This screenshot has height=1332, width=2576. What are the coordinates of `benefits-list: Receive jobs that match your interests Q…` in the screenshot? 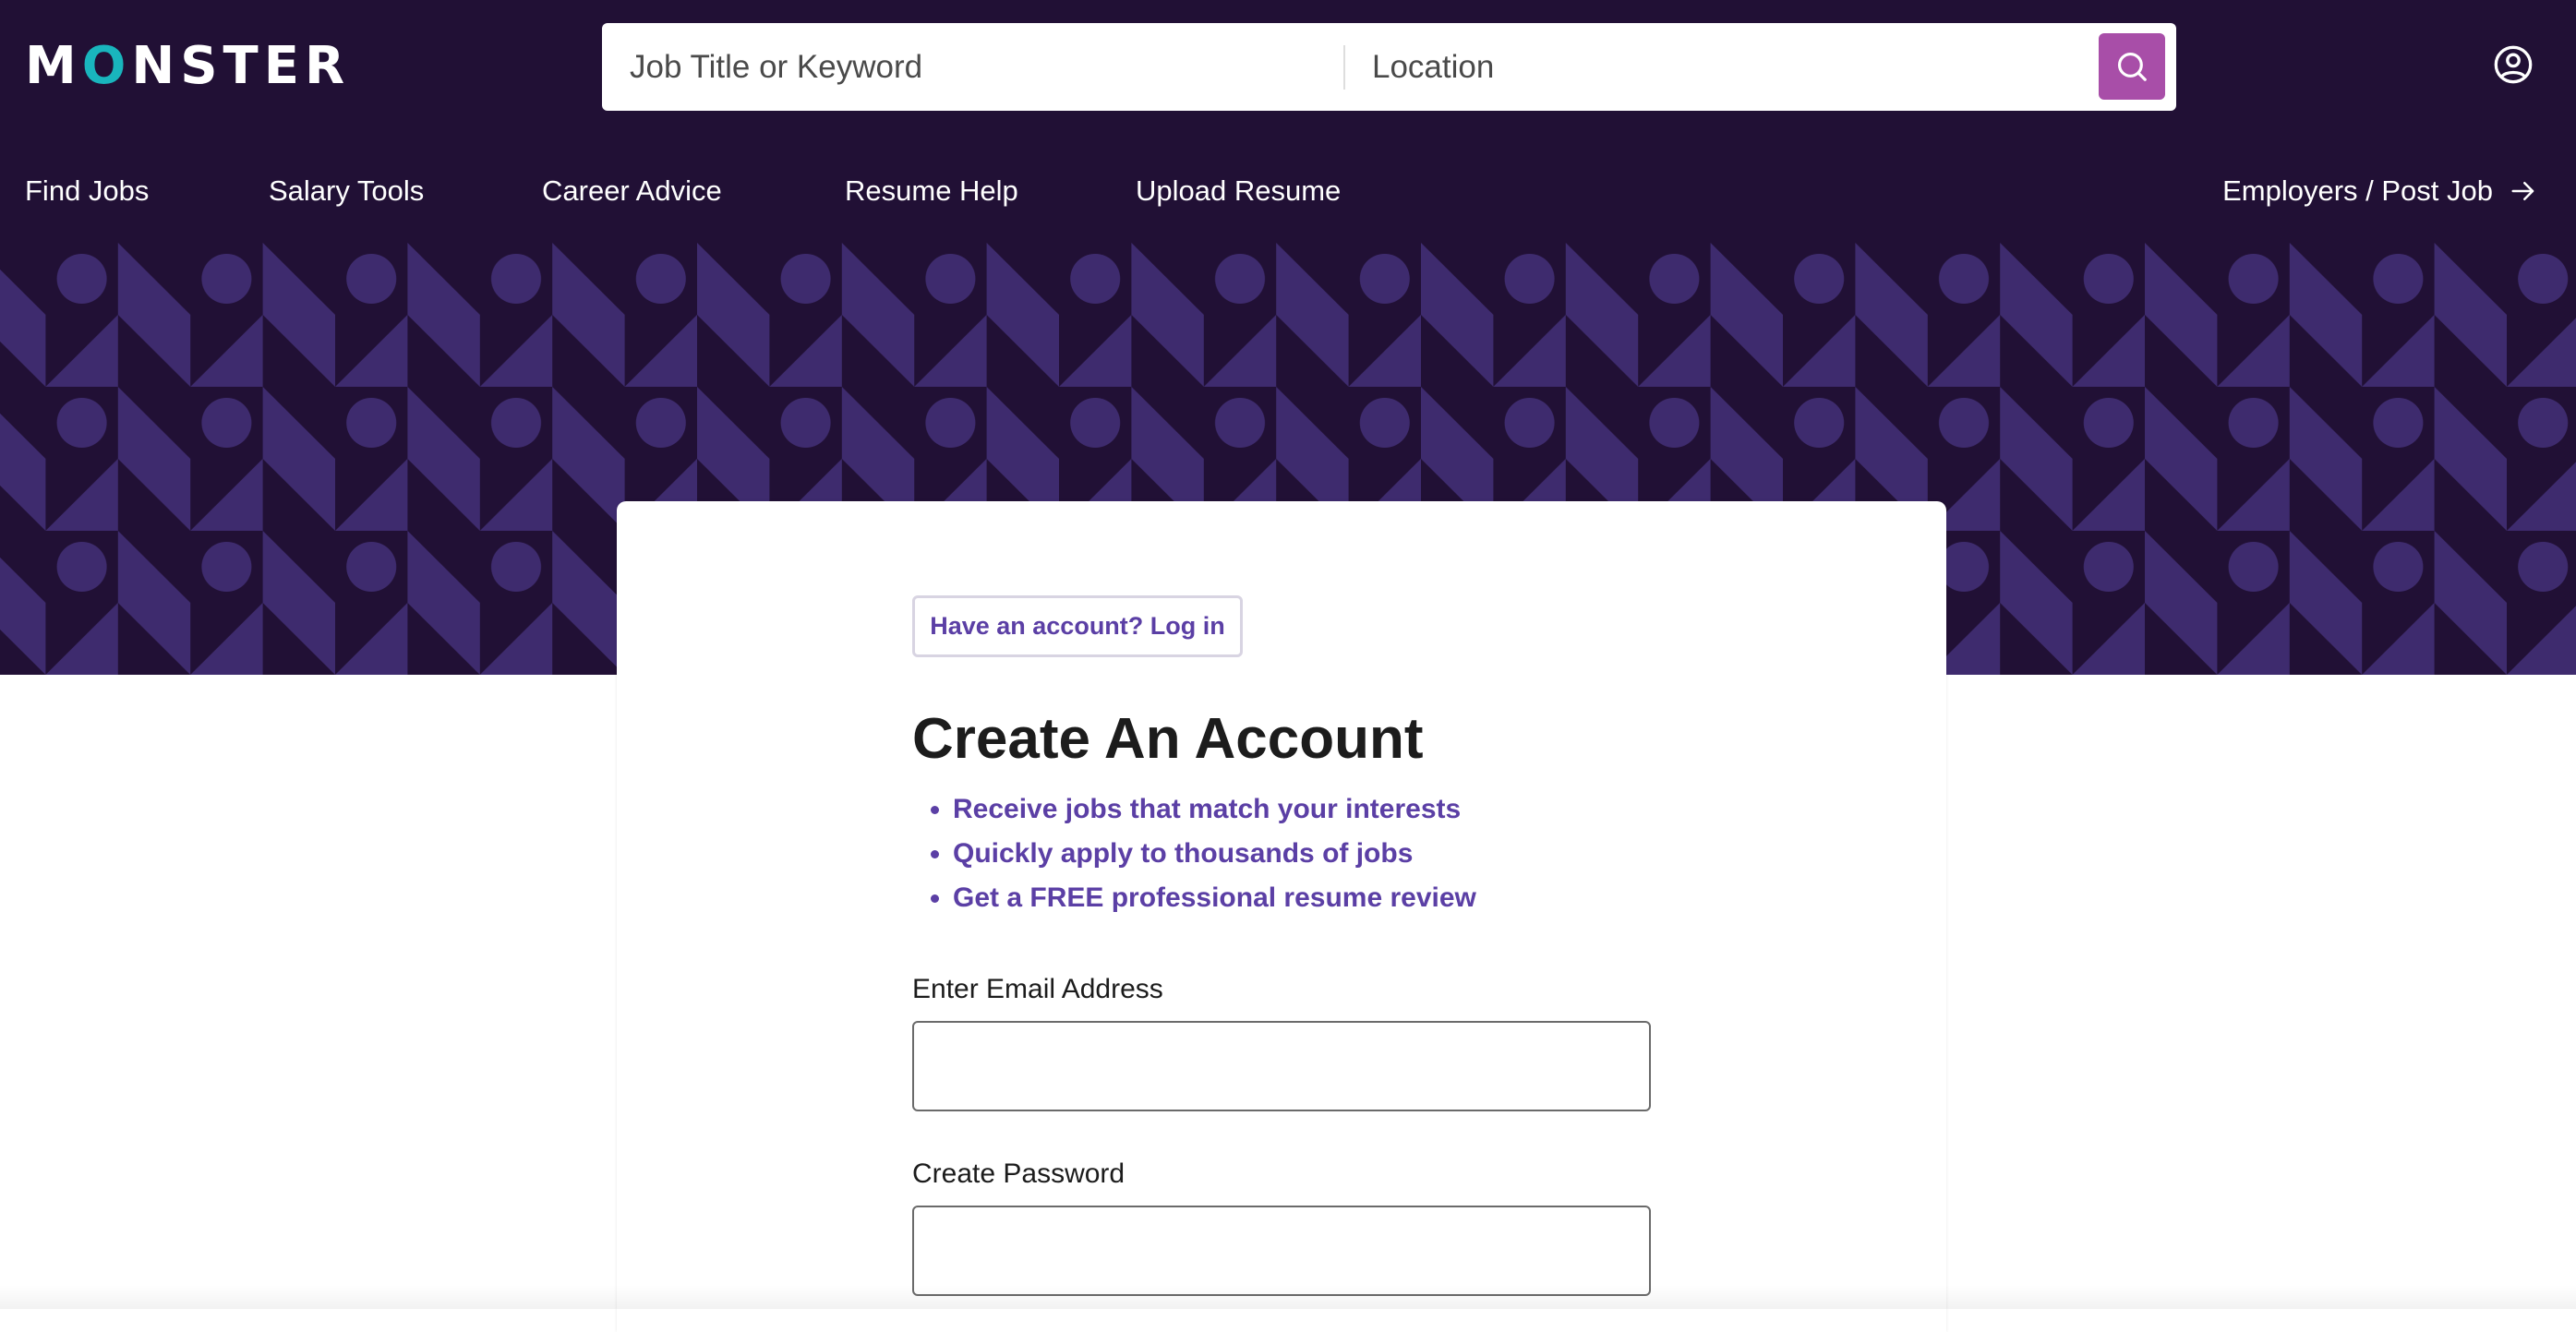 It's located at (1194, 853).